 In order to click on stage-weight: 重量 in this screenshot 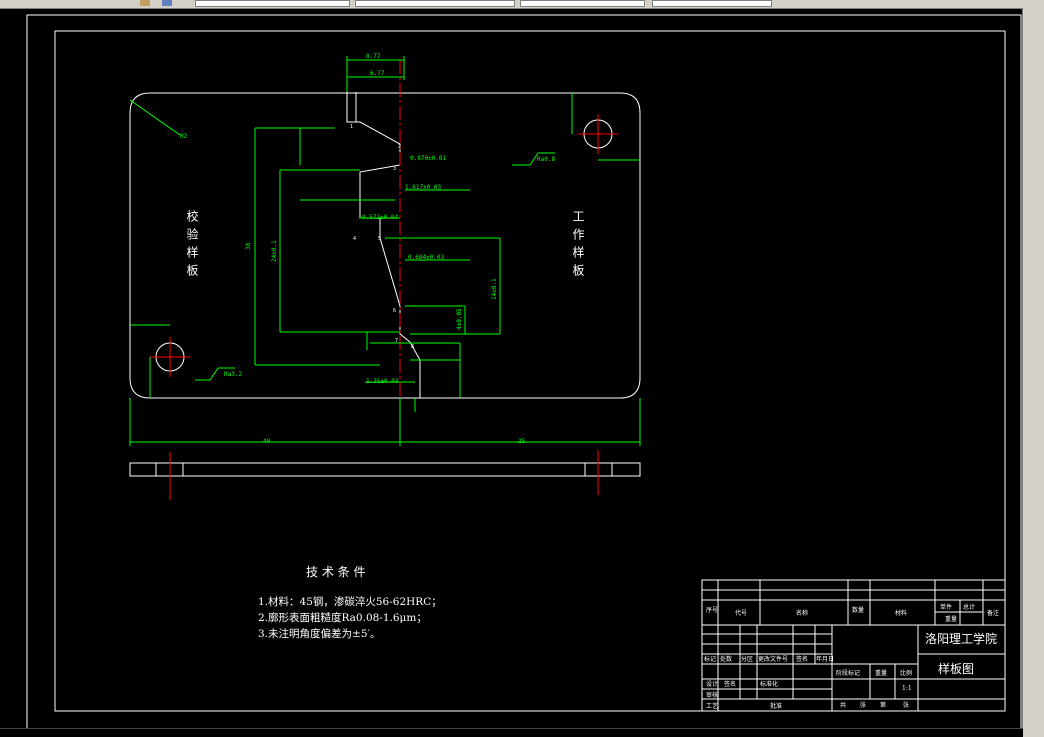, I will do `click(881, 673)`.